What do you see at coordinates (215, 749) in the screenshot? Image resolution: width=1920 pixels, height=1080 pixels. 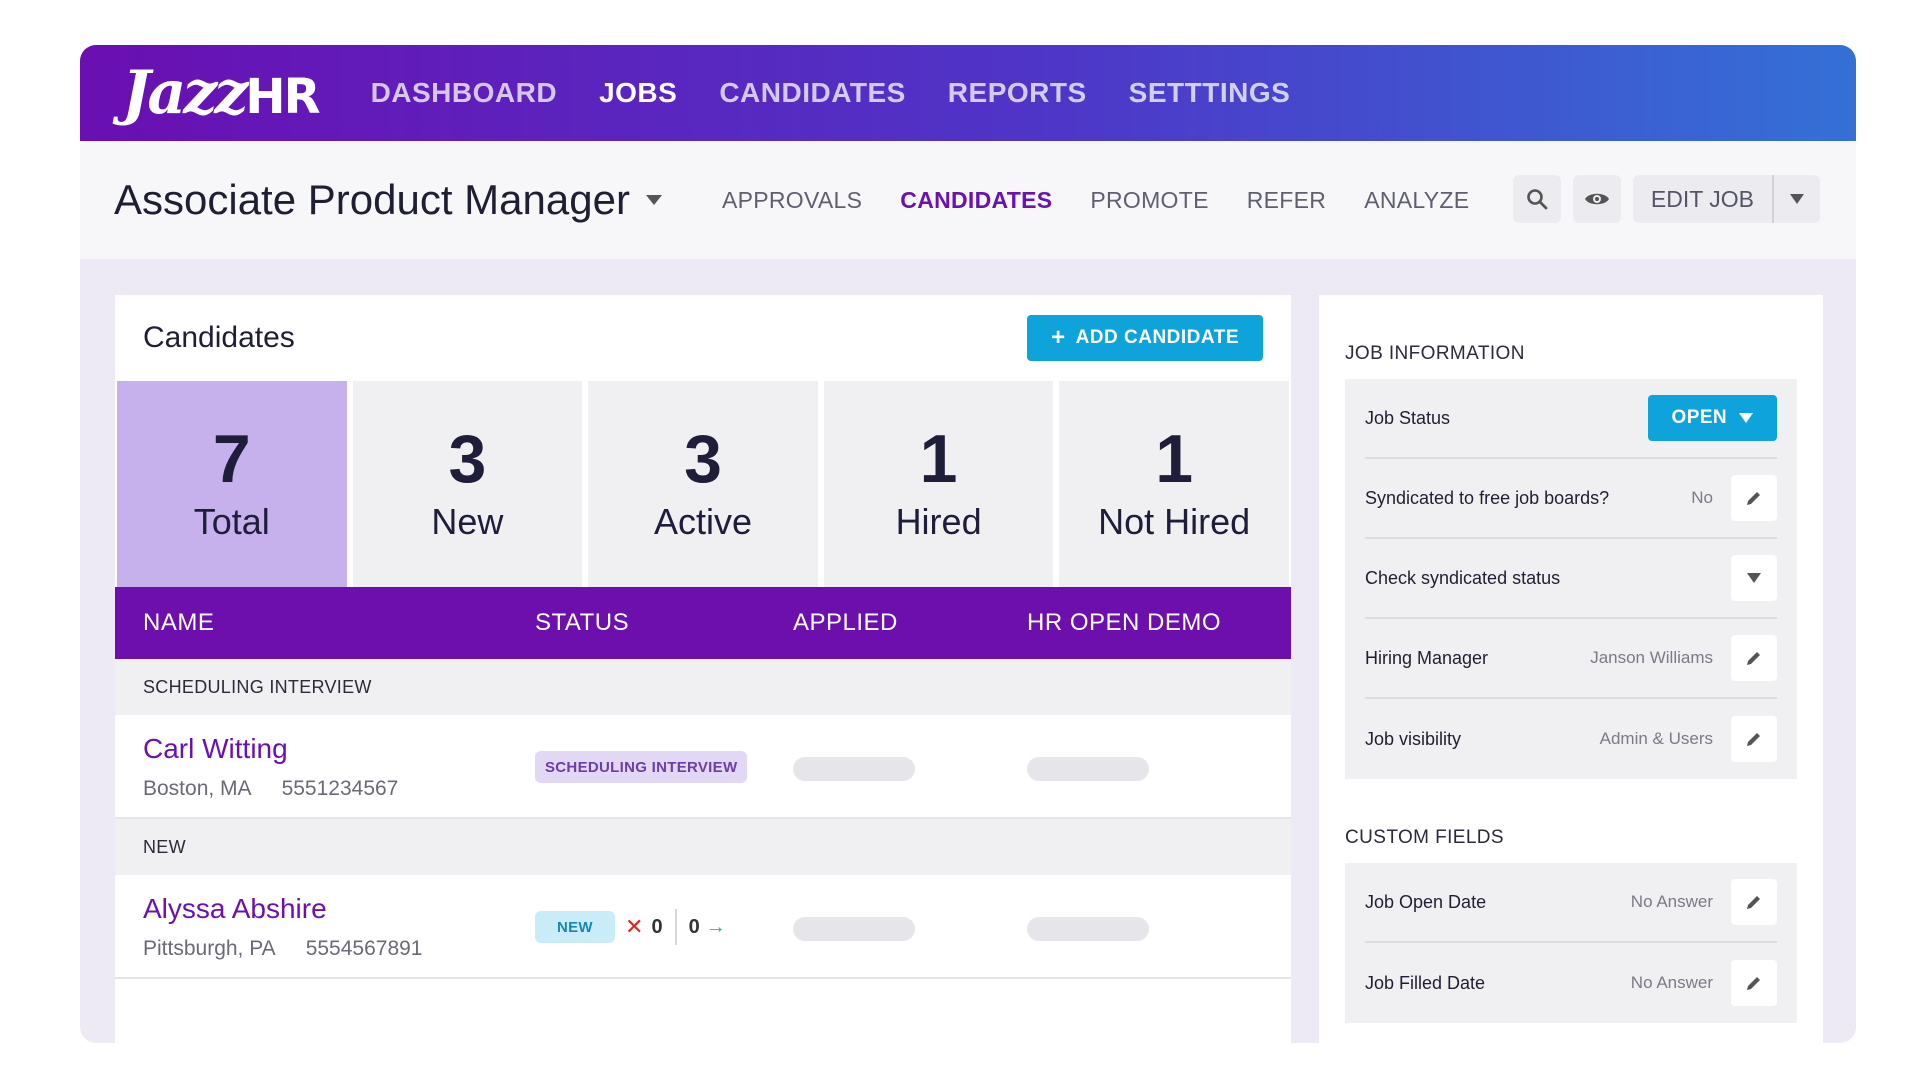 I see `candidate-name-link: Carl Witting` at bounding box center [215, 749].